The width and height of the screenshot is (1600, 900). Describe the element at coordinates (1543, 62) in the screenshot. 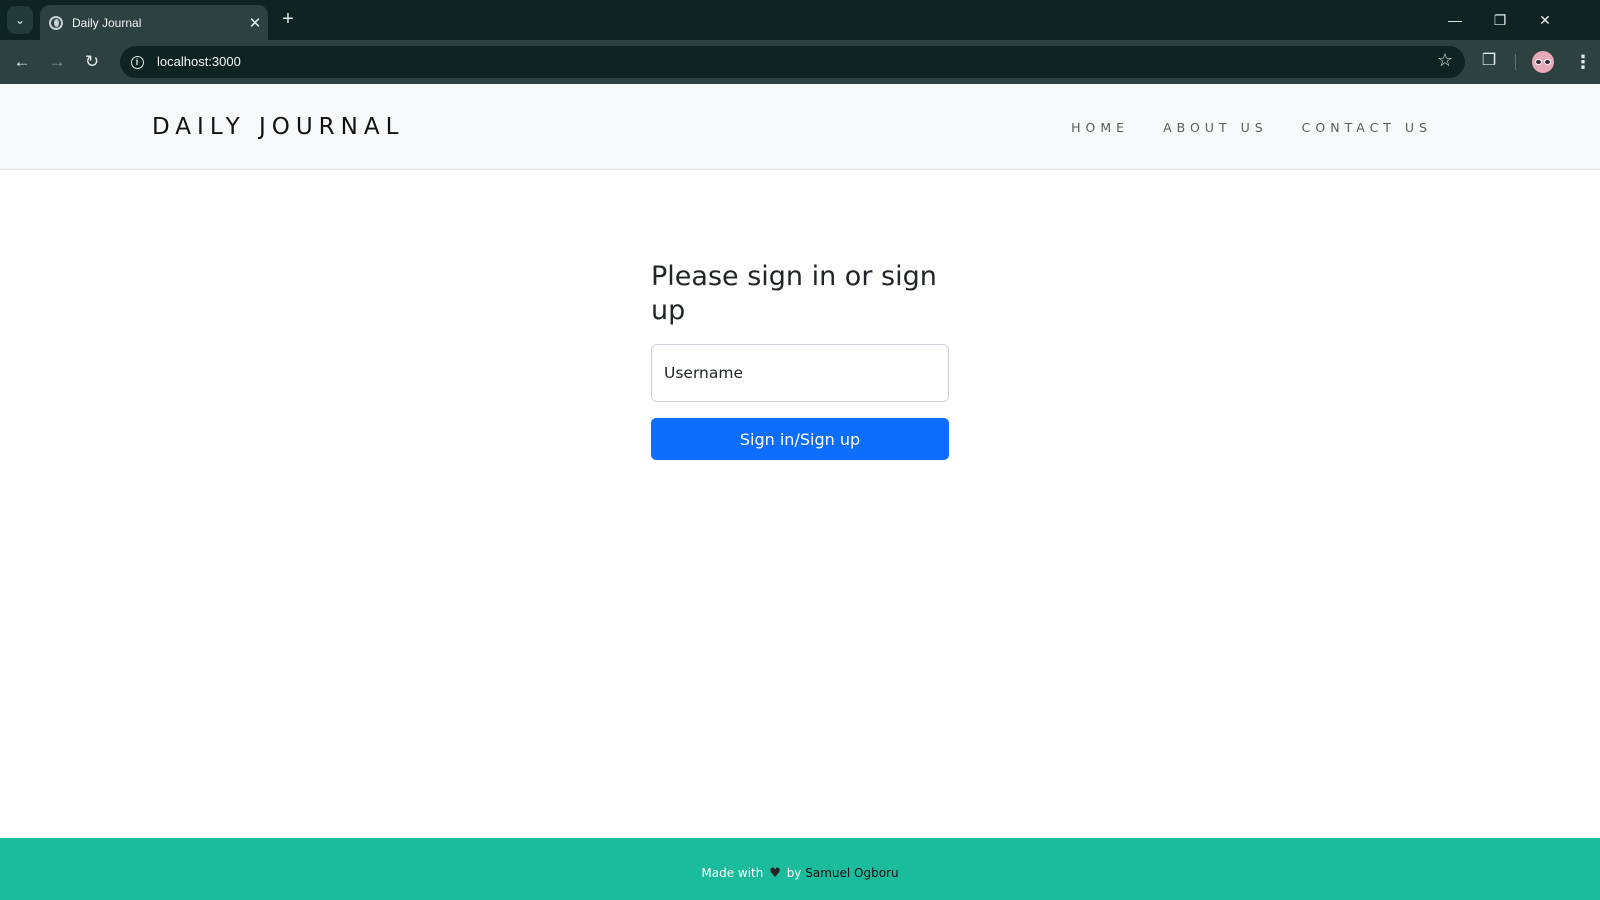

I see `profile-avatar` at that location.